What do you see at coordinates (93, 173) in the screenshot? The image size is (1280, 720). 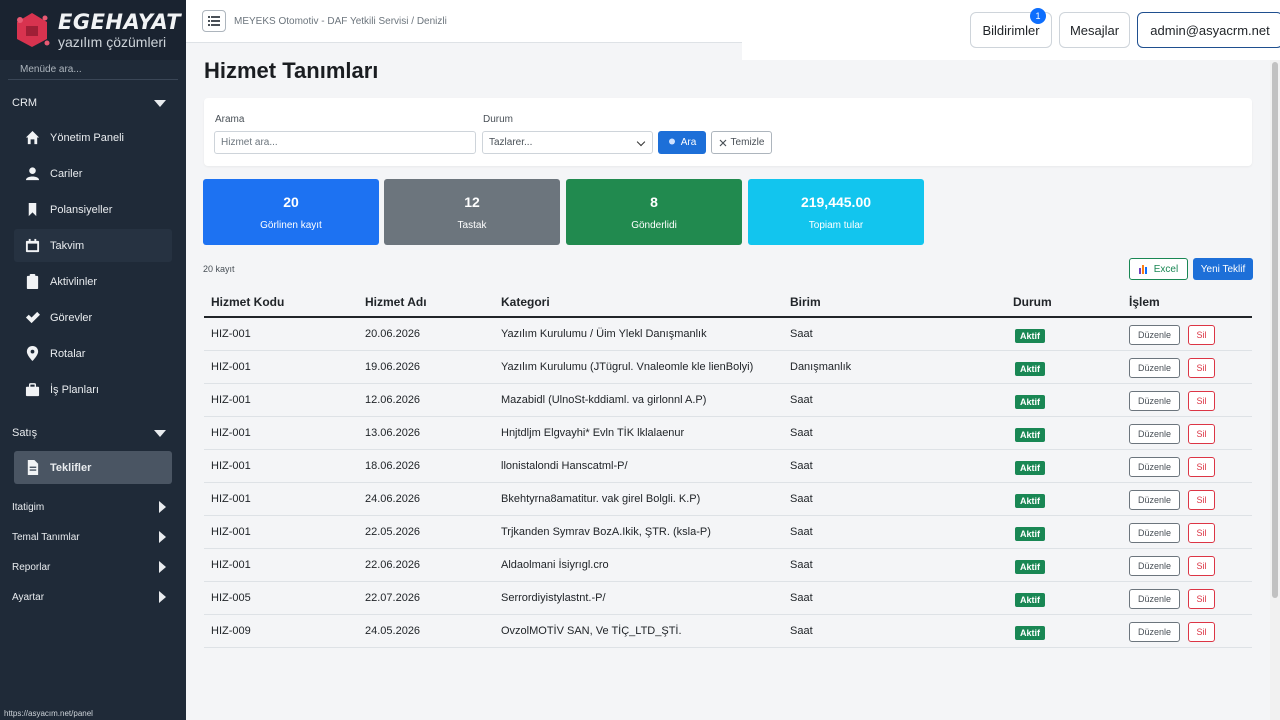 I see `sidebar-item-cariler: Cariler` at bounding box center [93, 173].